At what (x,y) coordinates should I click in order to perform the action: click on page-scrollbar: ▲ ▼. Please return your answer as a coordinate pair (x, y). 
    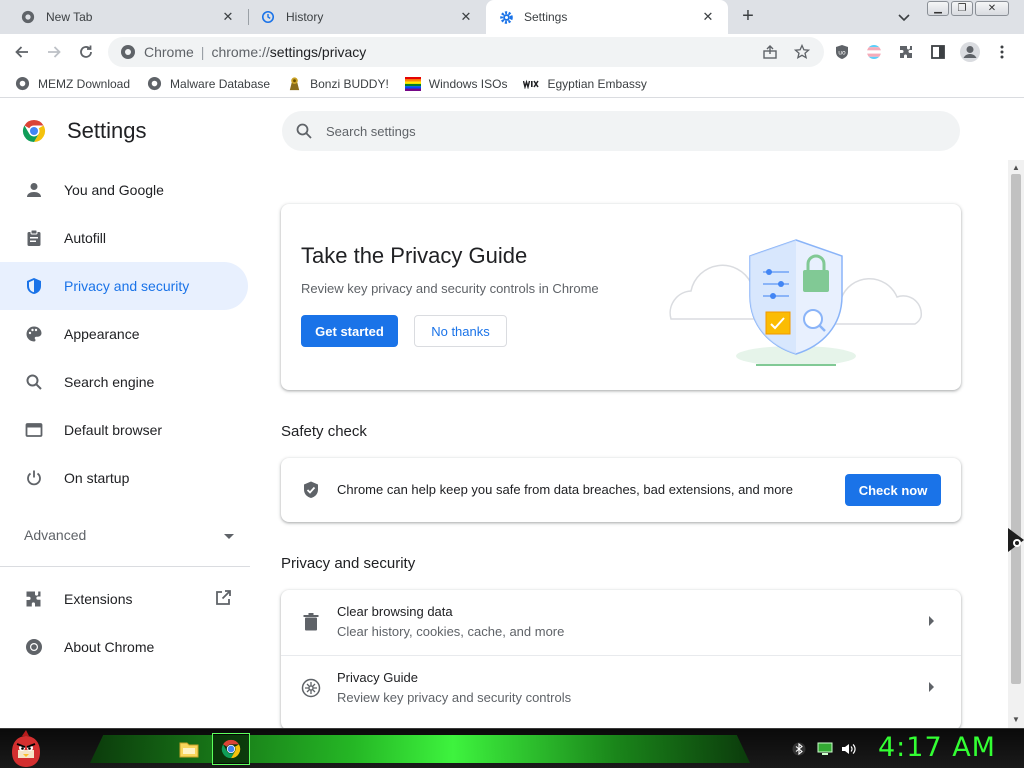
    Looking at the image, I should click on (1016, 444).